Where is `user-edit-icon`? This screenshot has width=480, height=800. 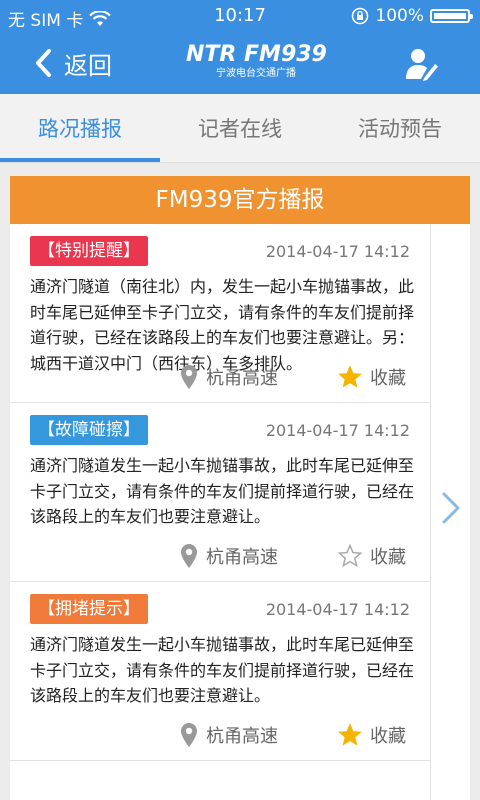 user-edit-icon is located at coordinates (422, 65).